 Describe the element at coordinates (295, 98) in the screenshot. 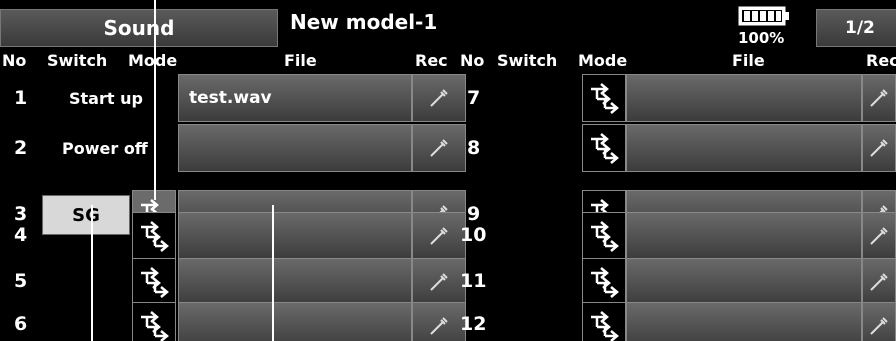

I see `file-field: test.wav` at that location.